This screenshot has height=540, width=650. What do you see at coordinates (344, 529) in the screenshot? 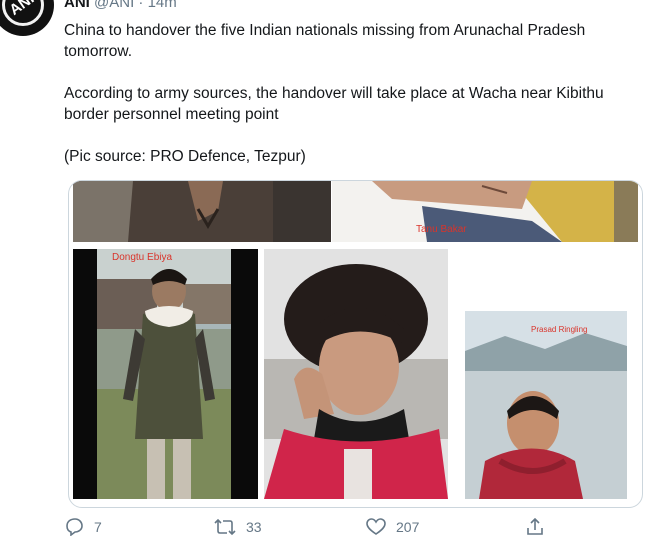
I see `tweet-actions: 7 33 207` at bounding box center [344, 529].